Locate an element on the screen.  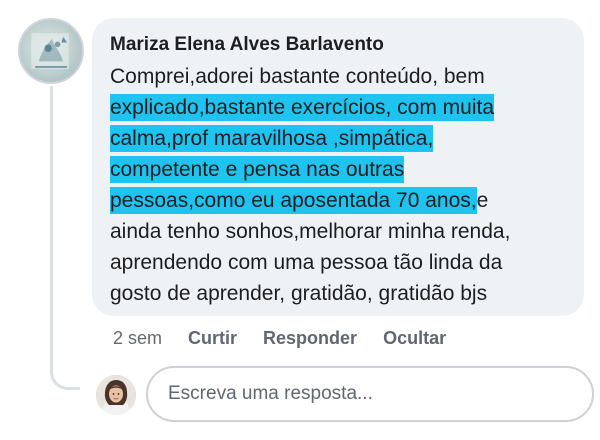
avatar-image is located at coordinates (50, 51).